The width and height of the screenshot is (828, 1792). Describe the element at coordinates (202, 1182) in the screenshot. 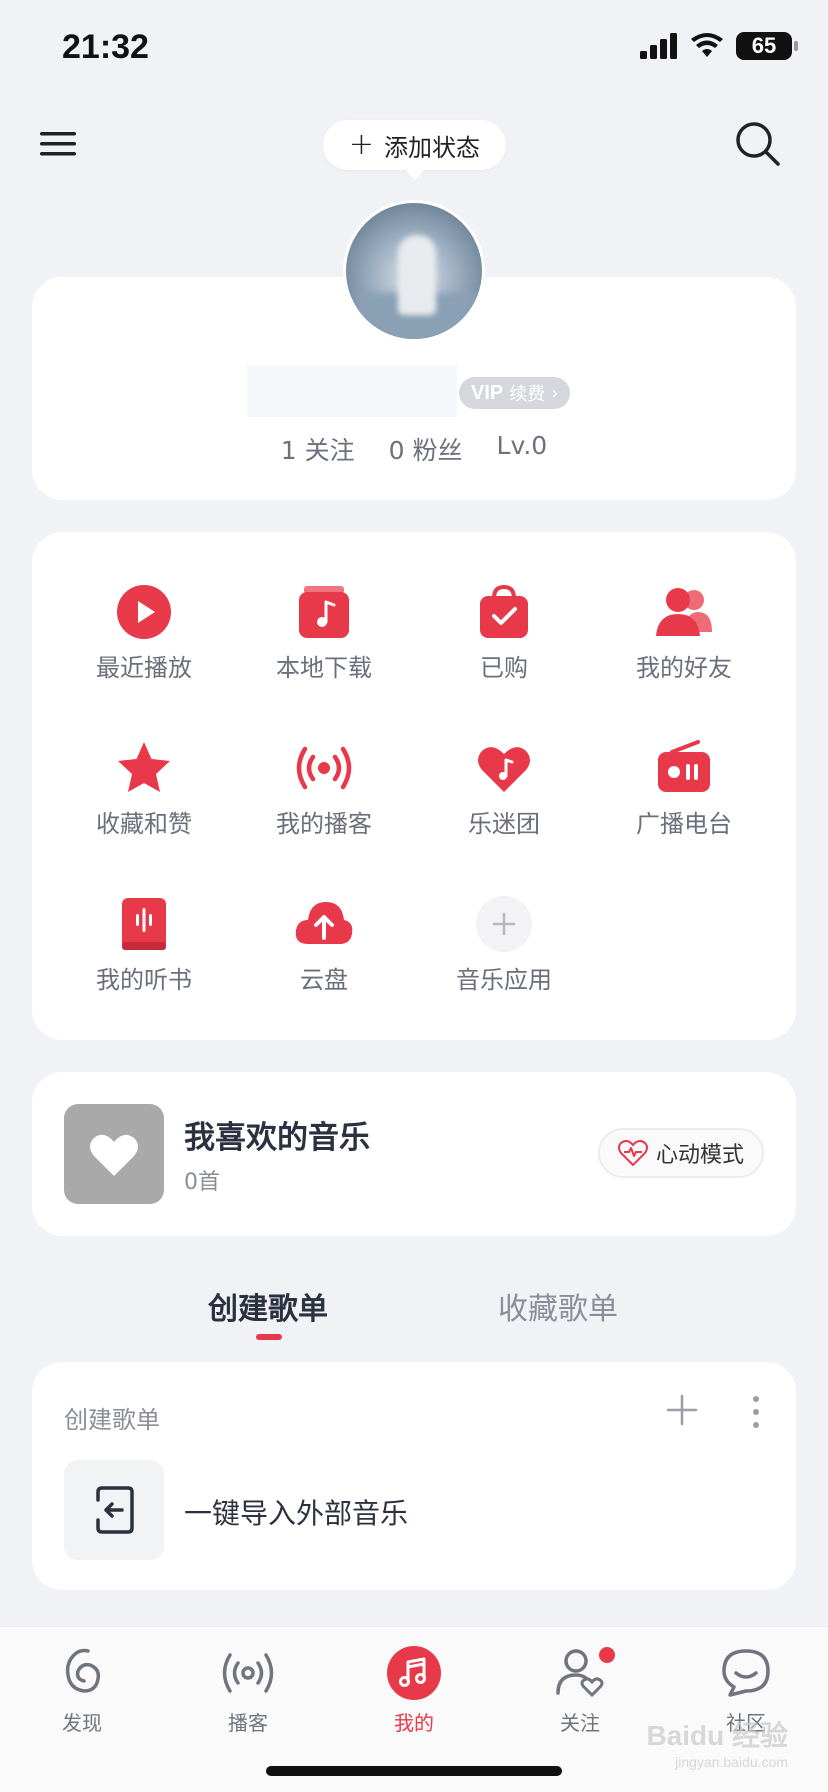

I see `liked-music-count: 0首` at that location.